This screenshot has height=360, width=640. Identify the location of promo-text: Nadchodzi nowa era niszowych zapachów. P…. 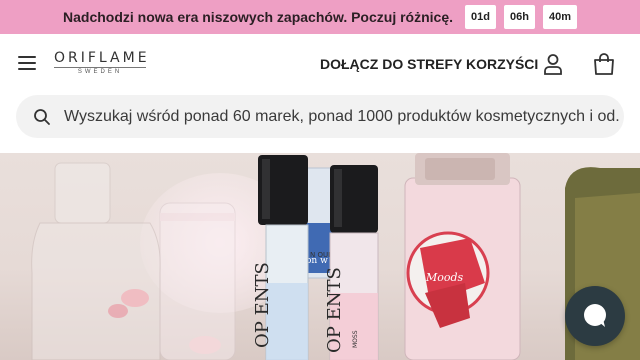
(258, 17).